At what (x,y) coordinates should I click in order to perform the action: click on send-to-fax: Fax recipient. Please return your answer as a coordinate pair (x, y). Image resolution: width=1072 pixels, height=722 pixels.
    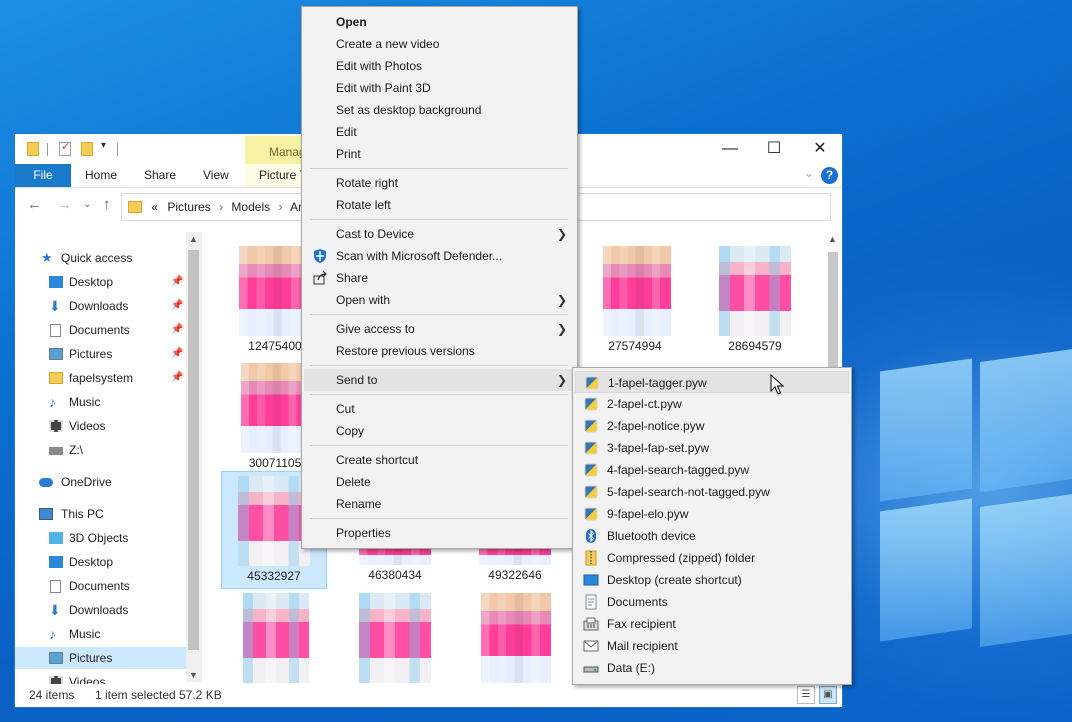
    Looking at the image, I should click on (712, 624).